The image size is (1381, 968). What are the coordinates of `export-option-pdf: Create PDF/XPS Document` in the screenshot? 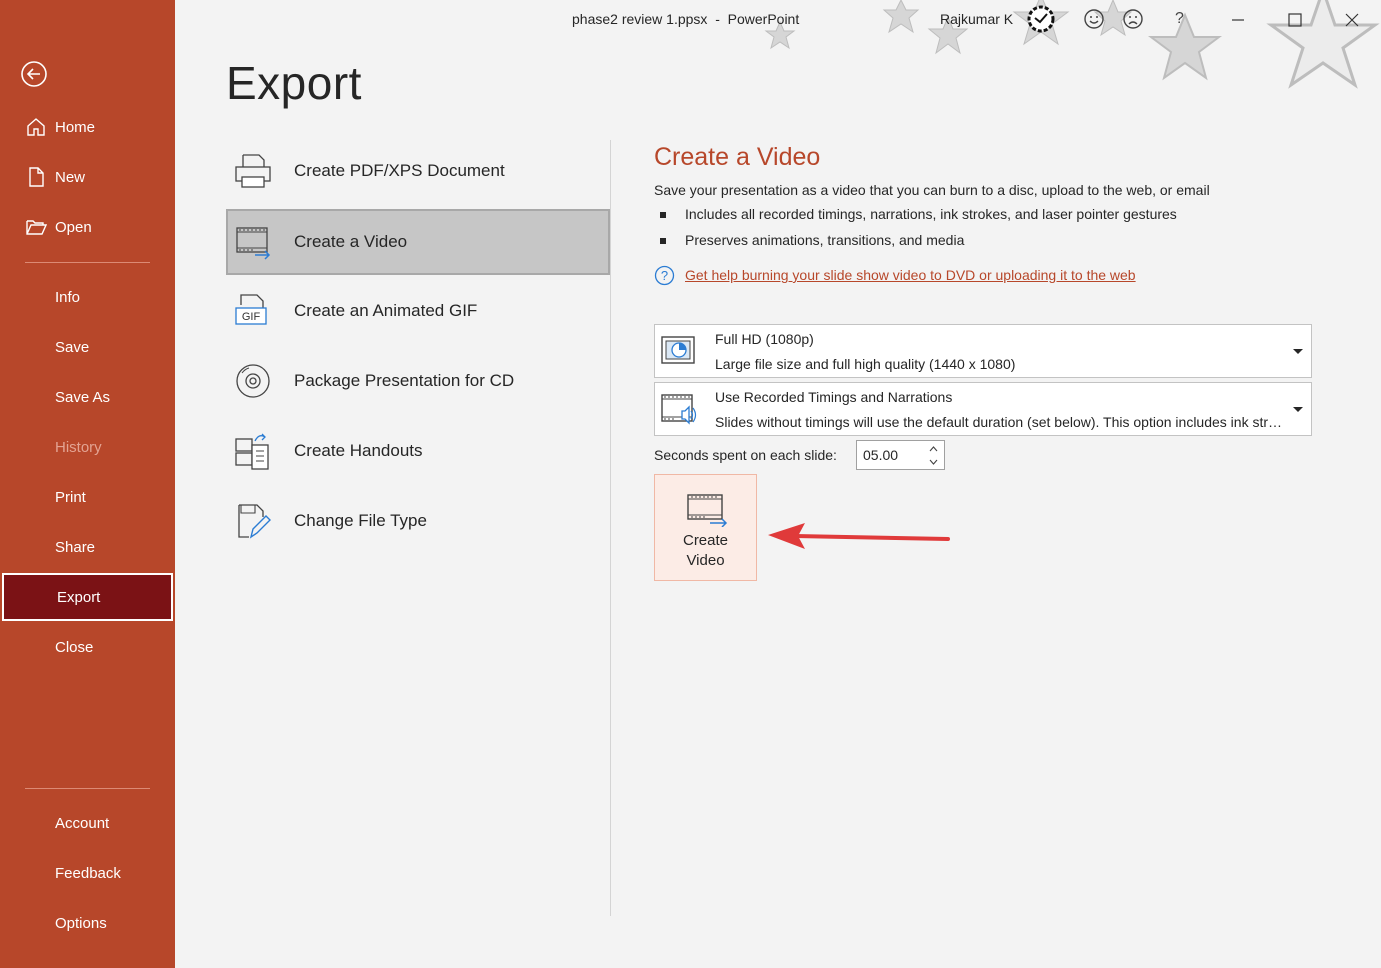 It's located at (418, 171).